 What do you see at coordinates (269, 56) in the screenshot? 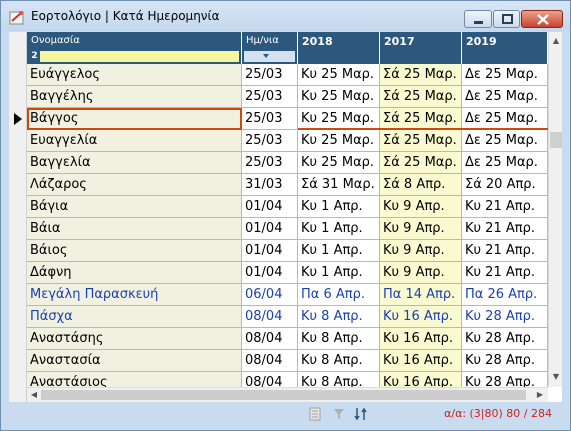
I see `date-filter-bar` at bounding box center [269, 56].